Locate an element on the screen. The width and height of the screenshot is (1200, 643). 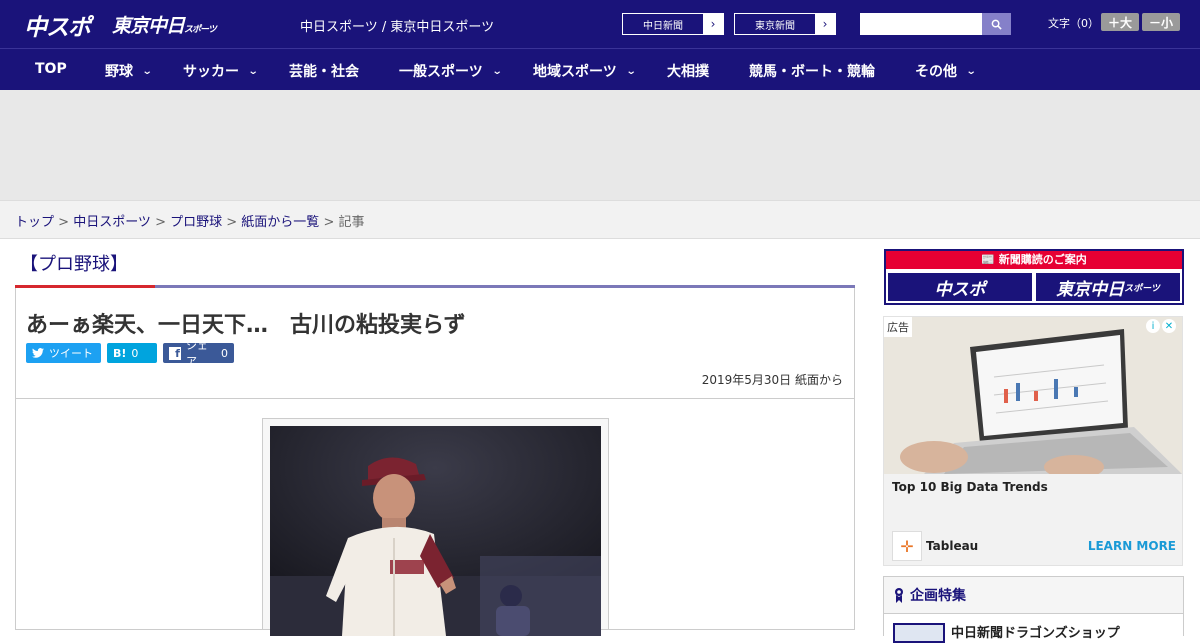
breadcrumb-home: トップ is located at coordinates (34, 222).